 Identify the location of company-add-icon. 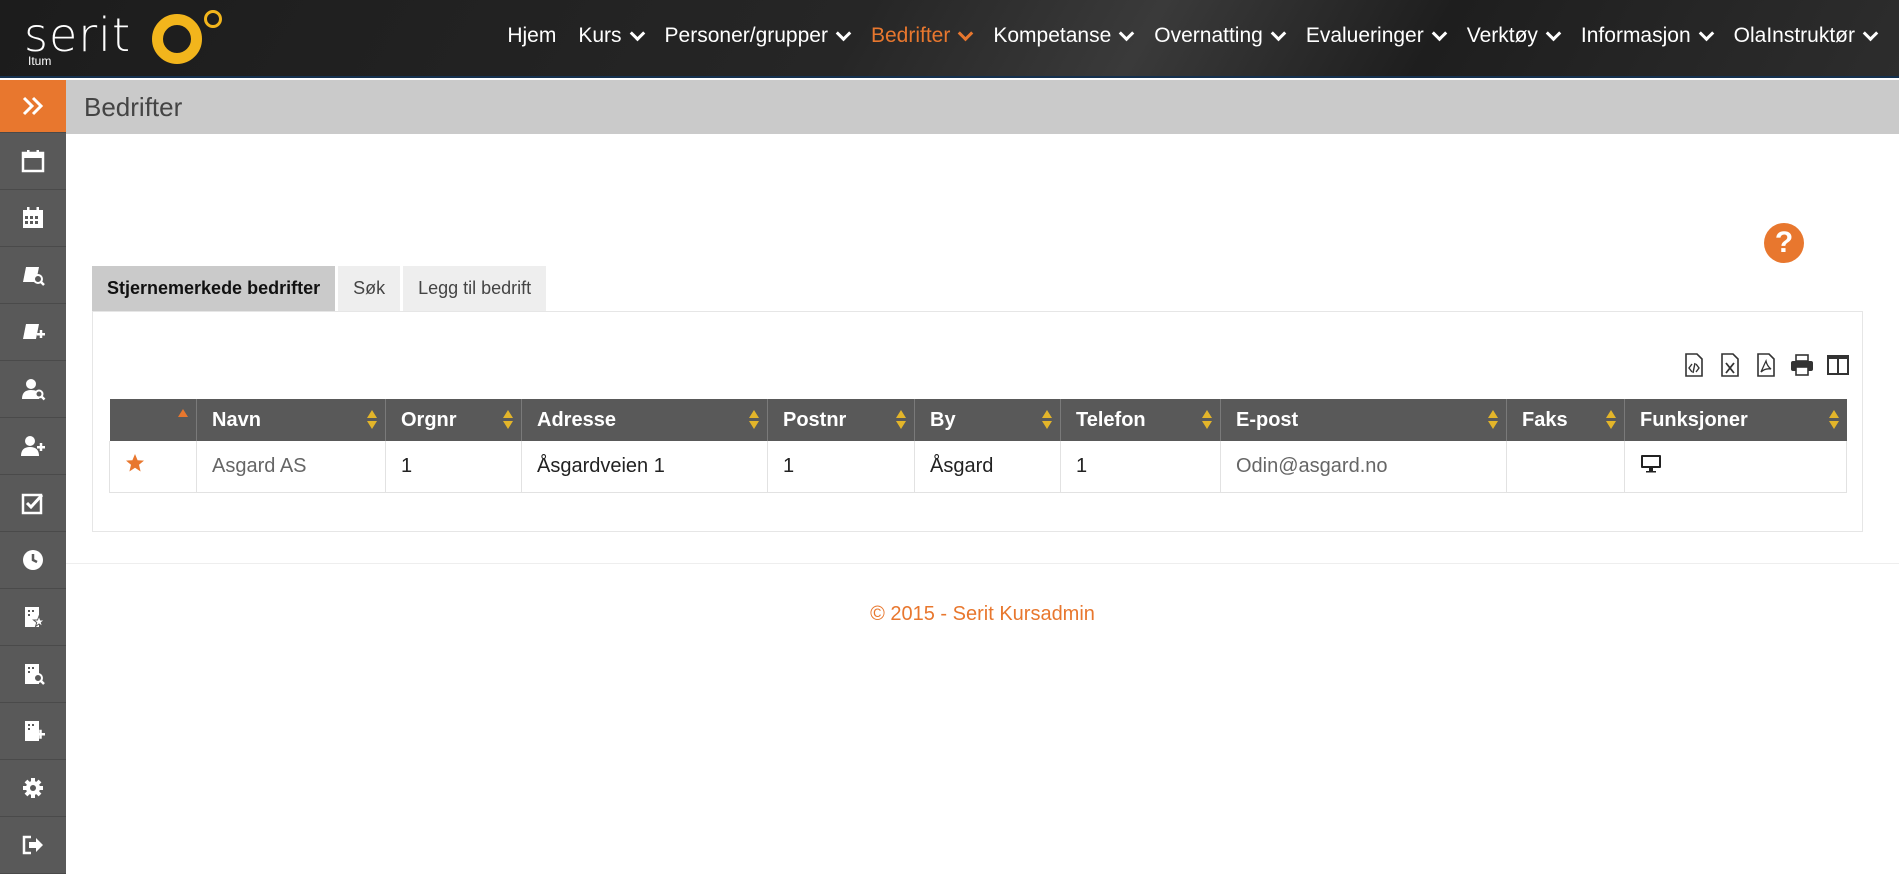
(35, 731).